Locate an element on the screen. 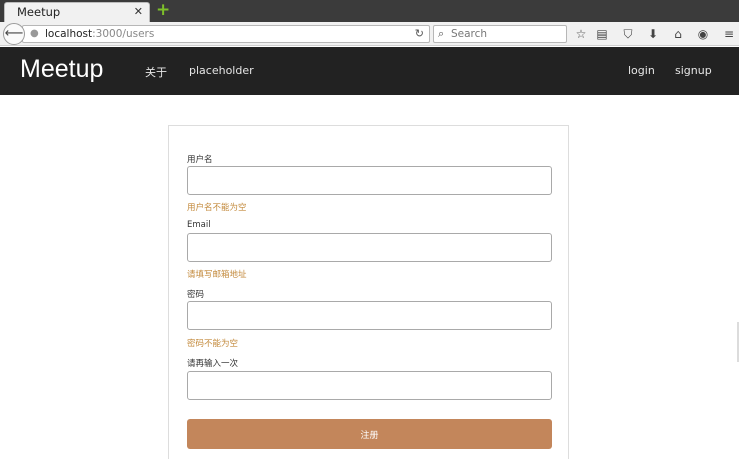 The height and width of the screenshot is (459, 739). search-placeholder: Search is located at coordinates (469, 34).